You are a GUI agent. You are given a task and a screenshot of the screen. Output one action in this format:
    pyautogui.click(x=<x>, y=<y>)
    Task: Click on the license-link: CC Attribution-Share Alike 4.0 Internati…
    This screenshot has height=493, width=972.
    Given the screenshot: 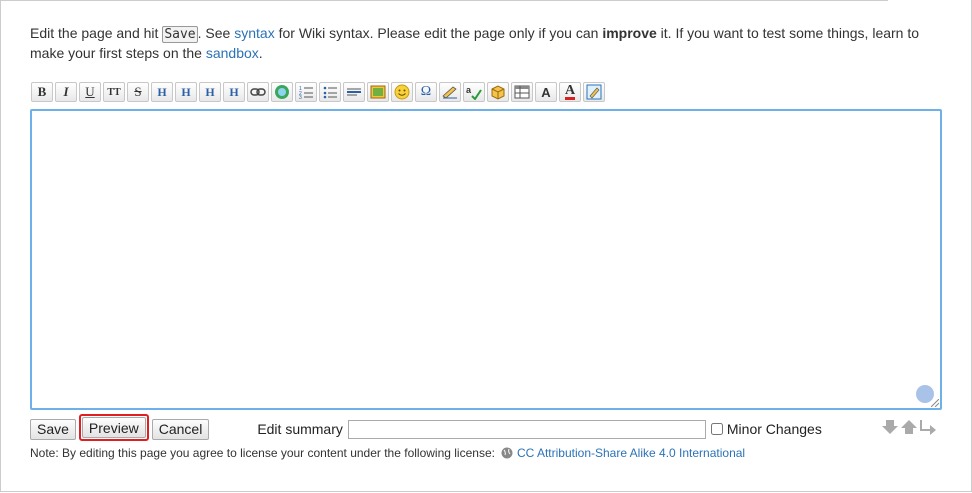 What is the action you would take?
    pyautogui.click(x=631, y=453)
    